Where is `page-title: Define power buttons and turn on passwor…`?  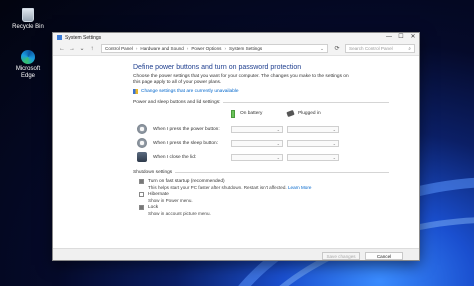 page-title: Define power buttons and turn on passwor… is located at coordinates (217, 67).